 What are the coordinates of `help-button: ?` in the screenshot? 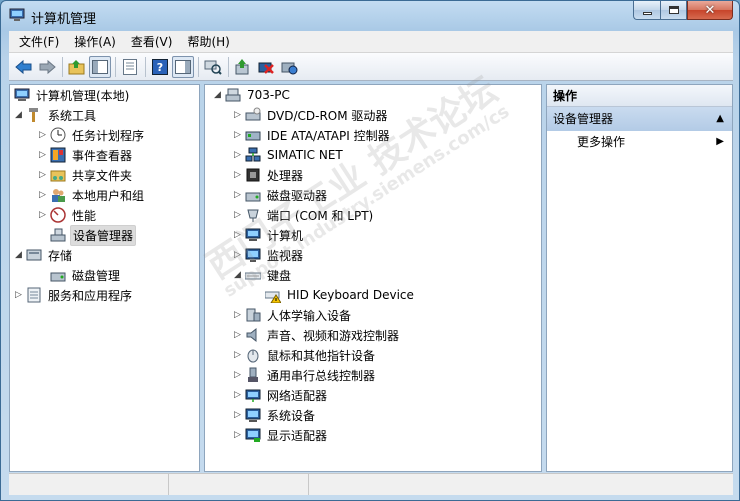 It's located at (160, 67).